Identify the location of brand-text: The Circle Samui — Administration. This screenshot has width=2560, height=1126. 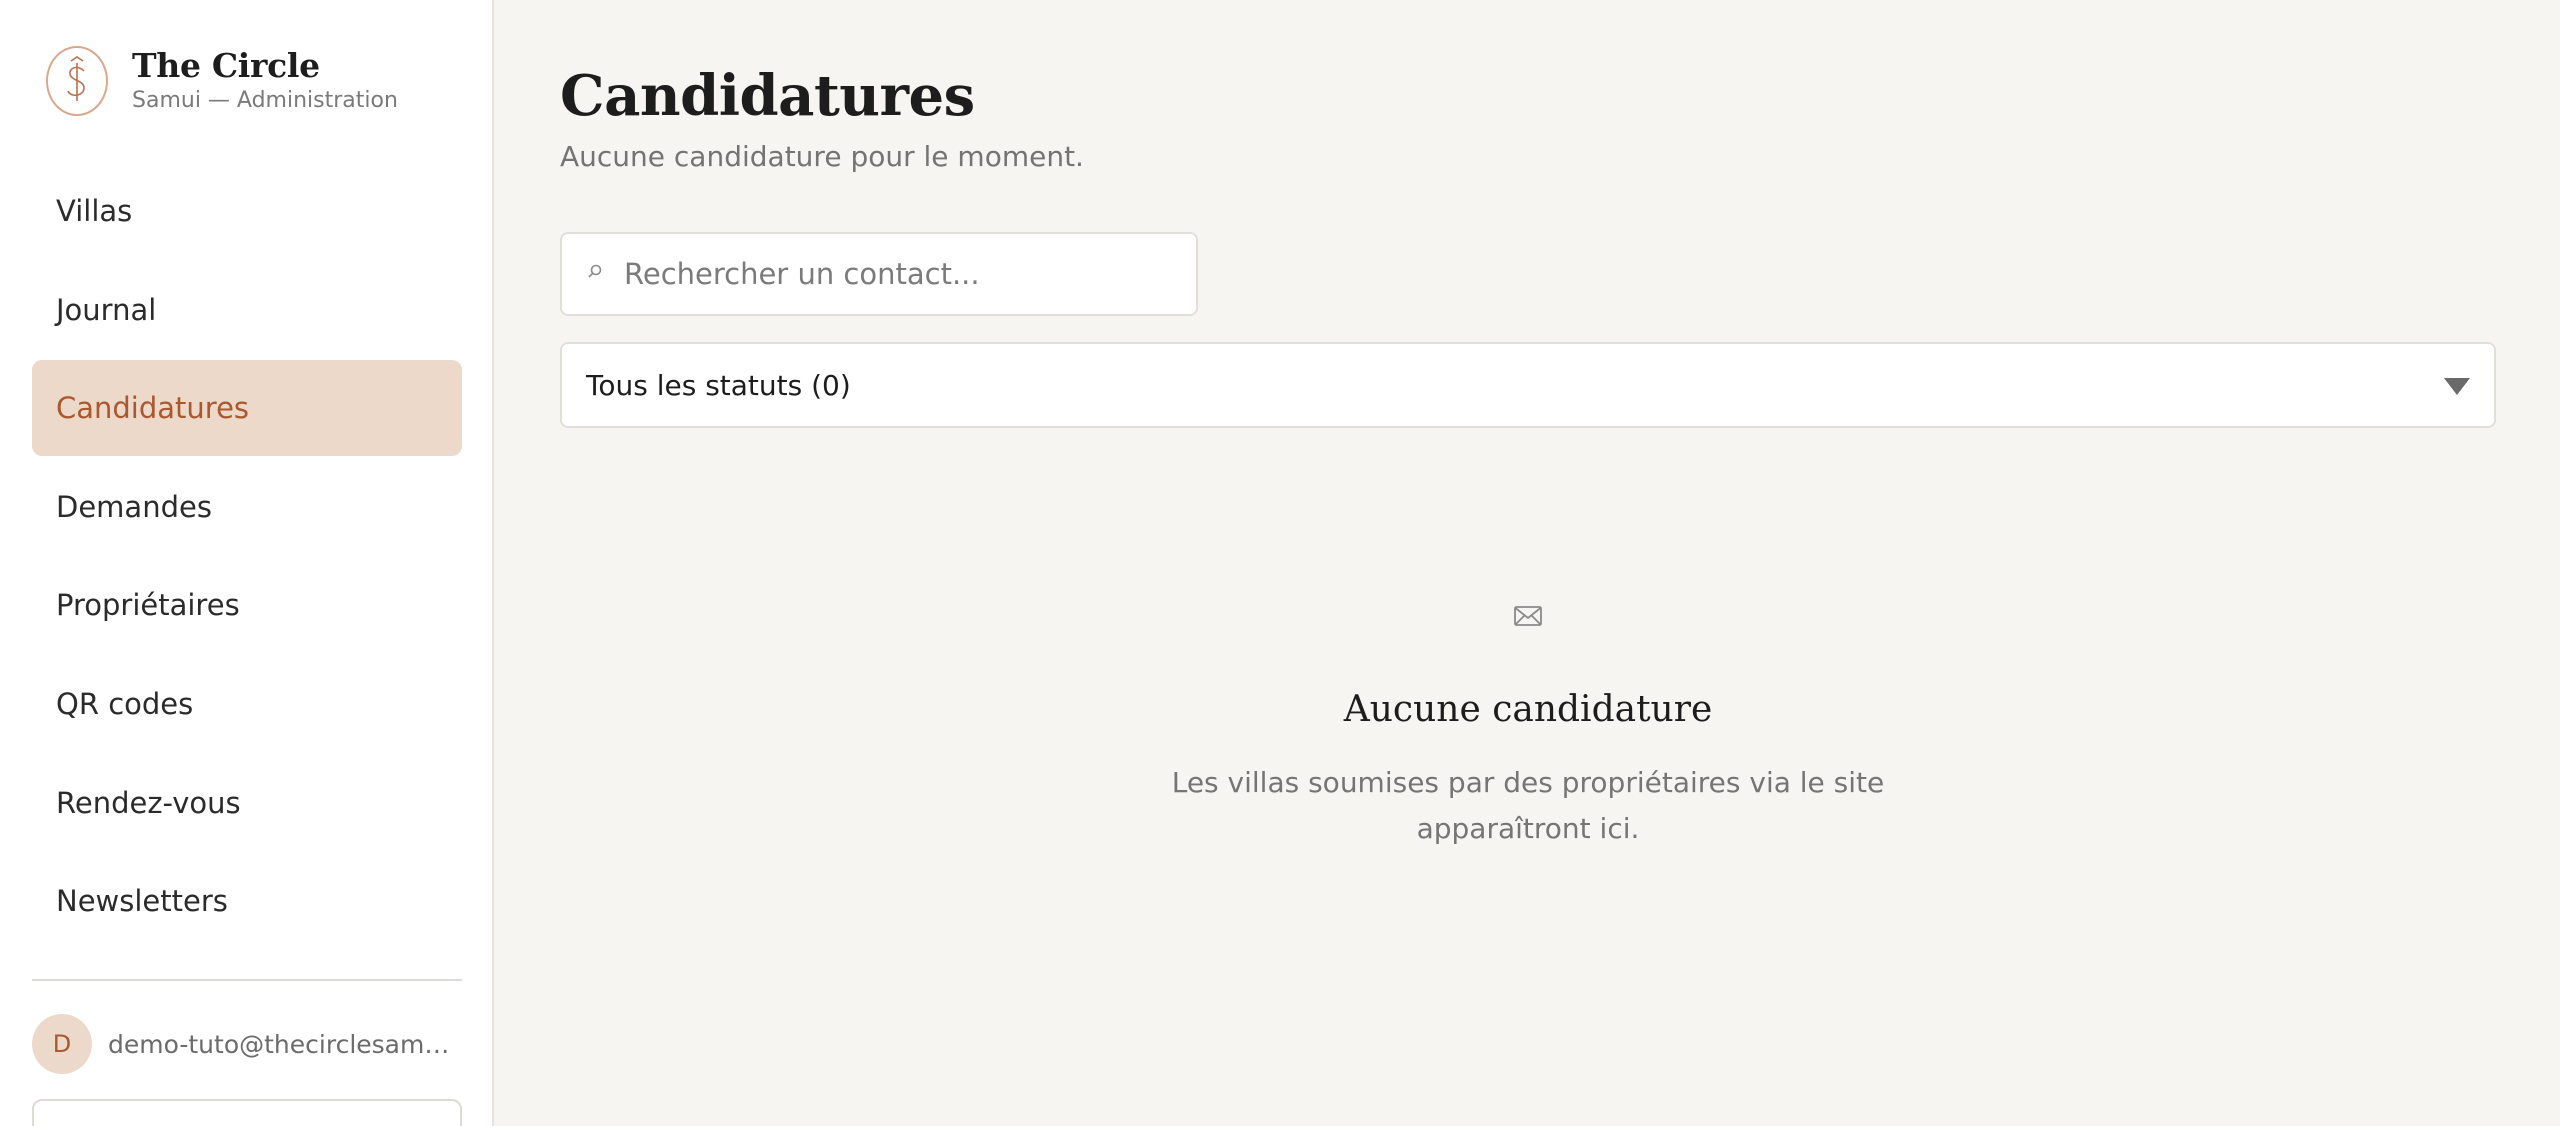
(265, 81).